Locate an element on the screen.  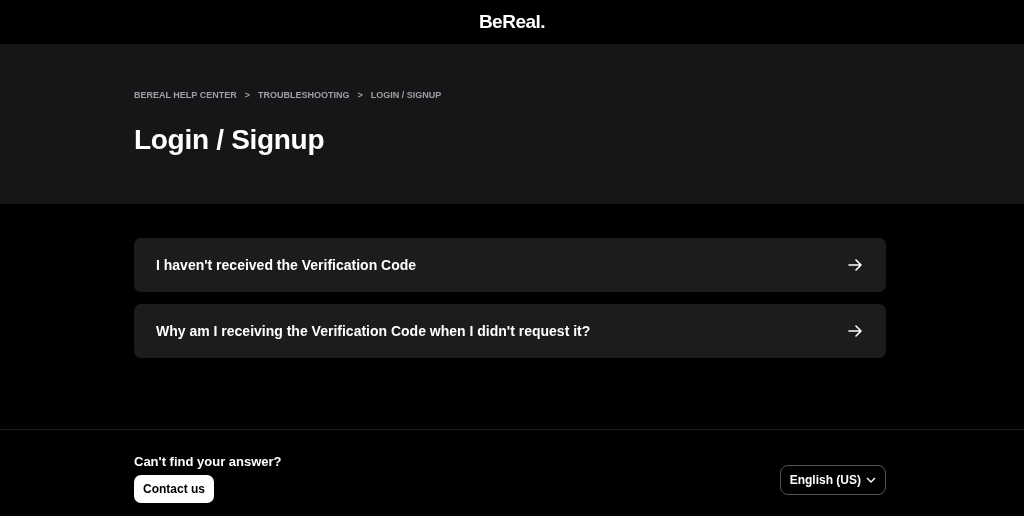
page-title: Login / Signup is located at coordinates (230, 140).